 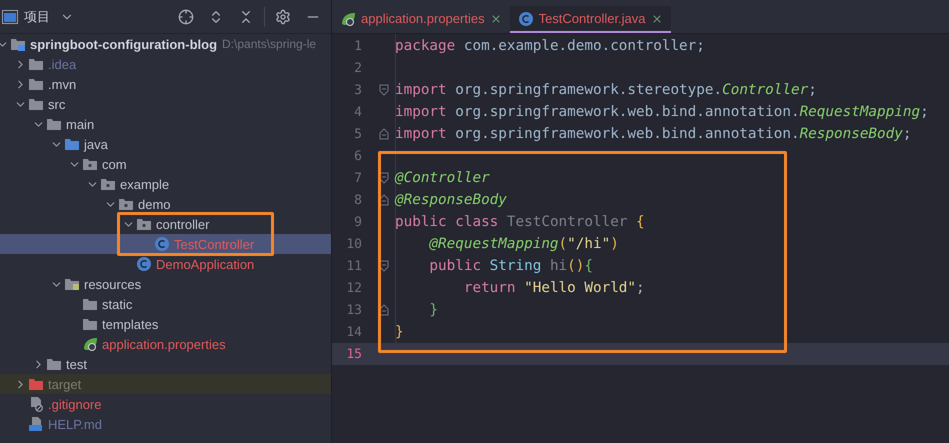 What do you see at coordinates (590, 19) in the screenshot?
I see `editor-tab: TestController.java` at bounding box center [590, 19].